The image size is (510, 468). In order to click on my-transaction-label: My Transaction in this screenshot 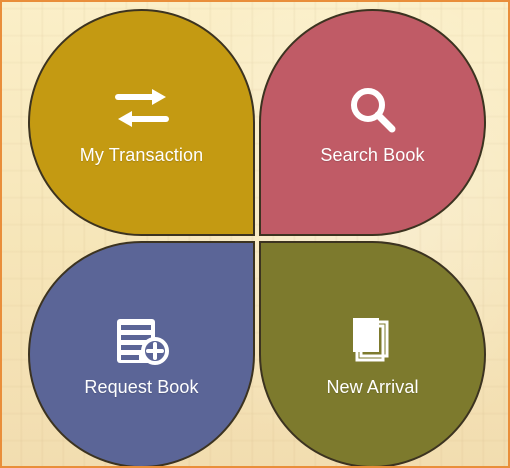, I will do `click(141, 155)`.